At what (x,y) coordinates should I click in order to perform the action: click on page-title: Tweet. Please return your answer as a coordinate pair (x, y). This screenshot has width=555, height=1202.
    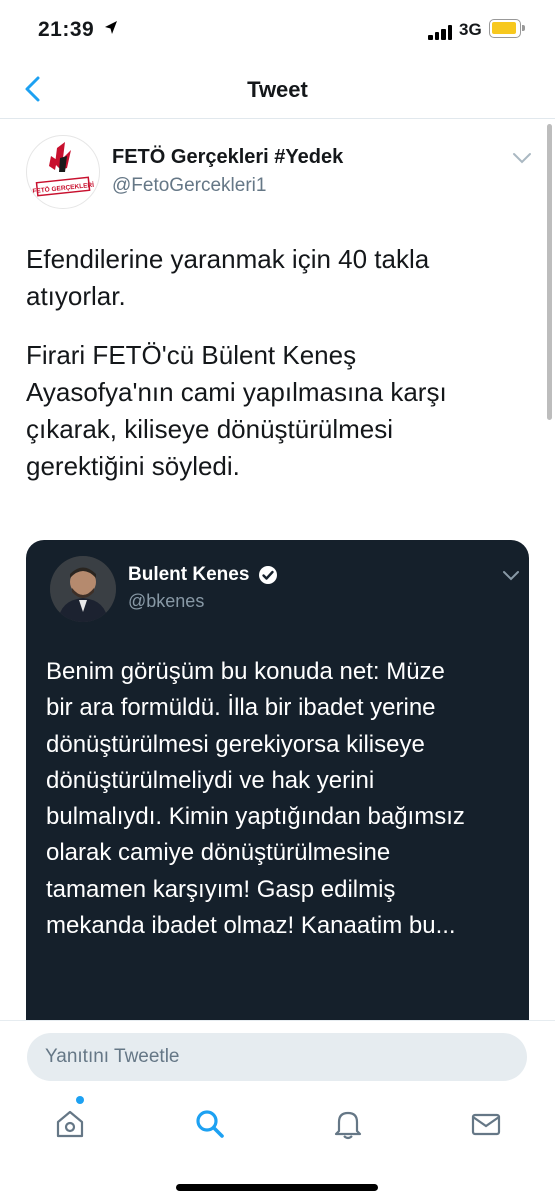
    Looking at the image, I should click on (277, 89).